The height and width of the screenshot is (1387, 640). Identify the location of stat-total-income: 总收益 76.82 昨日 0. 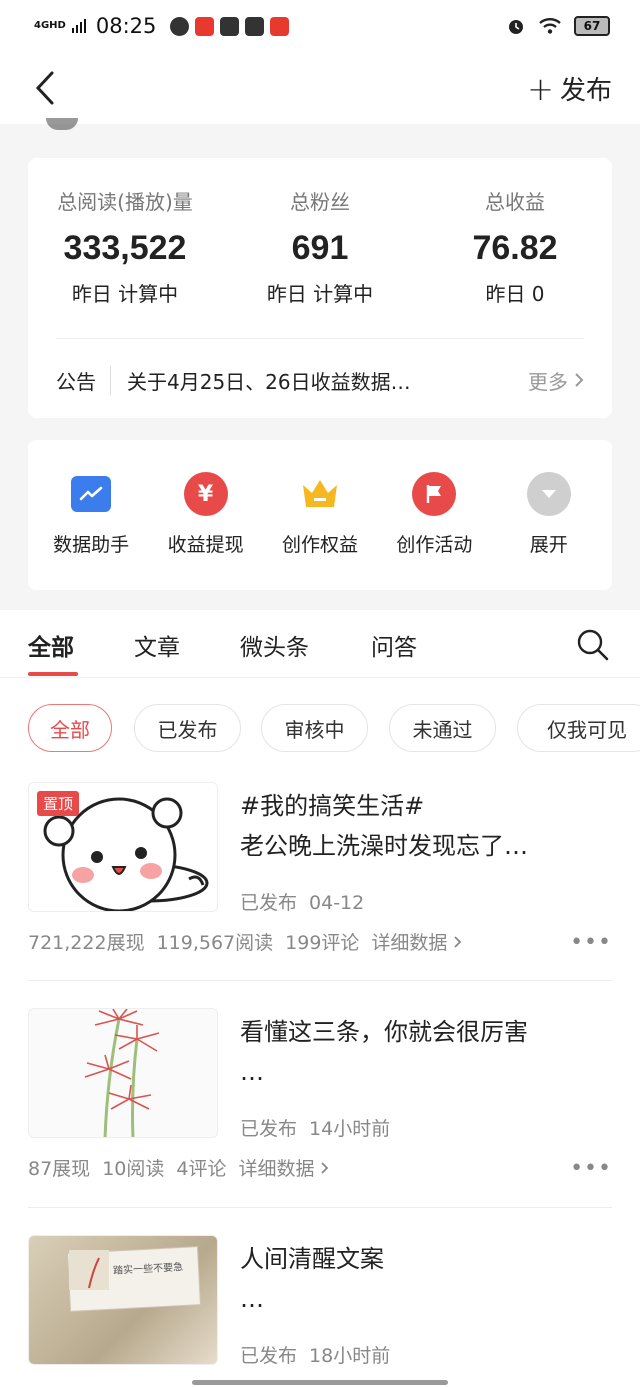
(515, 246).